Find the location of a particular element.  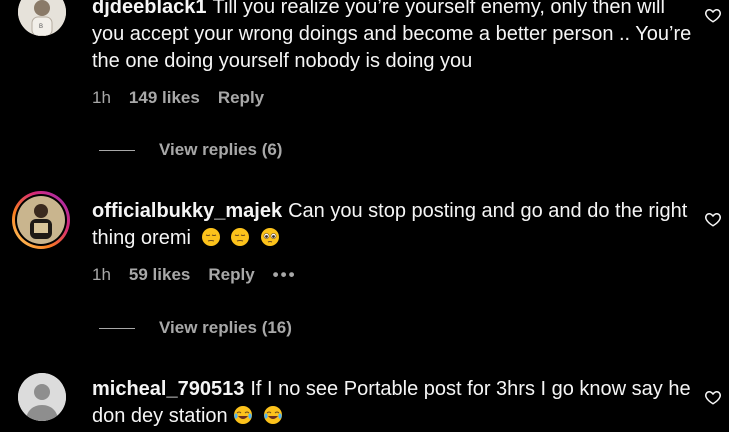

view-replies-button: View replies (6) is located at coordinates (190, 150).